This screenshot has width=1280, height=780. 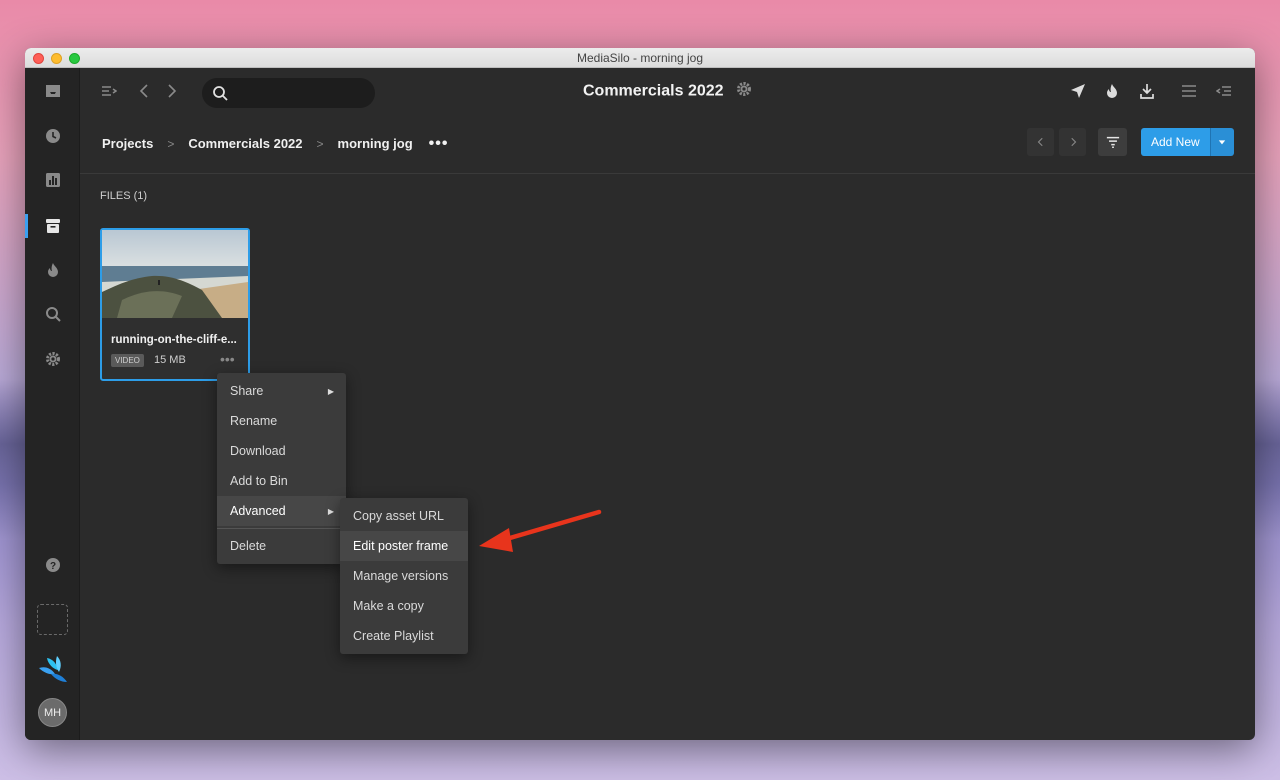 I want to click on chevron-left-icon, so click(x=1040, y=142).